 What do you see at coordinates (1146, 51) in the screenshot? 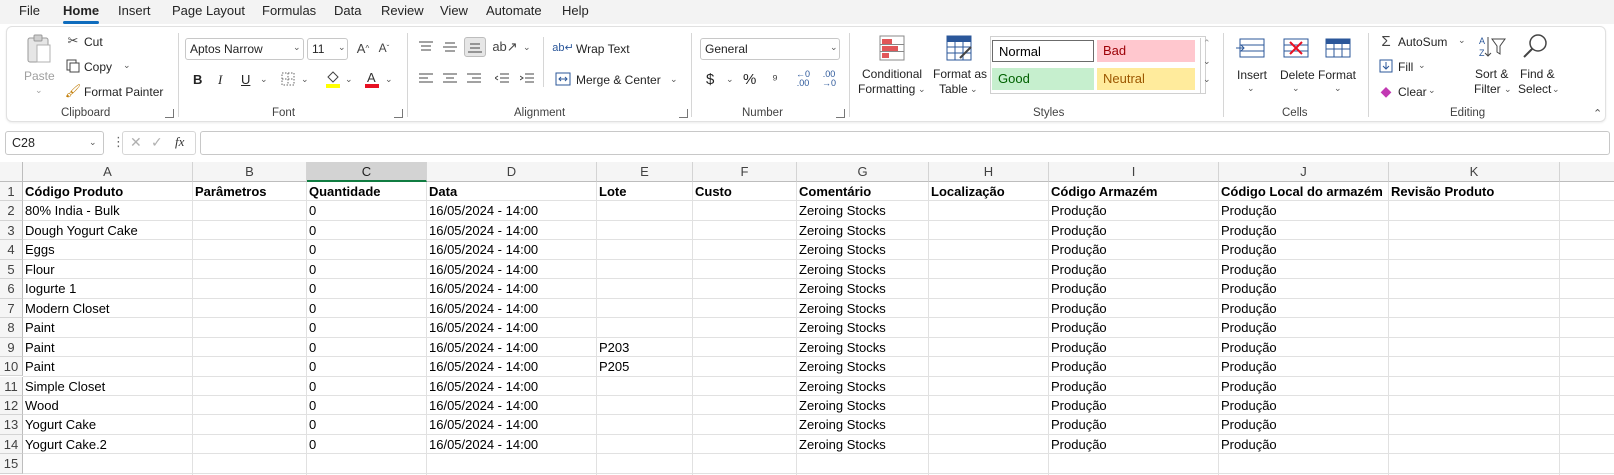
I see `style-bad: Bad` at bounding box center [1146, 51].